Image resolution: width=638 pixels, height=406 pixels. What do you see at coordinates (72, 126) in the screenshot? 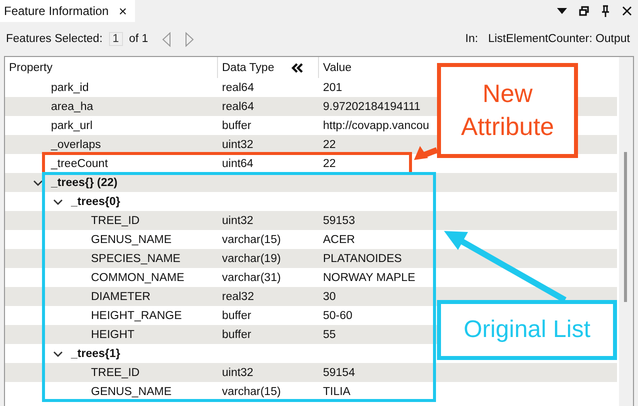
I see `property-name: park_url` at bounding box center [72, 126].